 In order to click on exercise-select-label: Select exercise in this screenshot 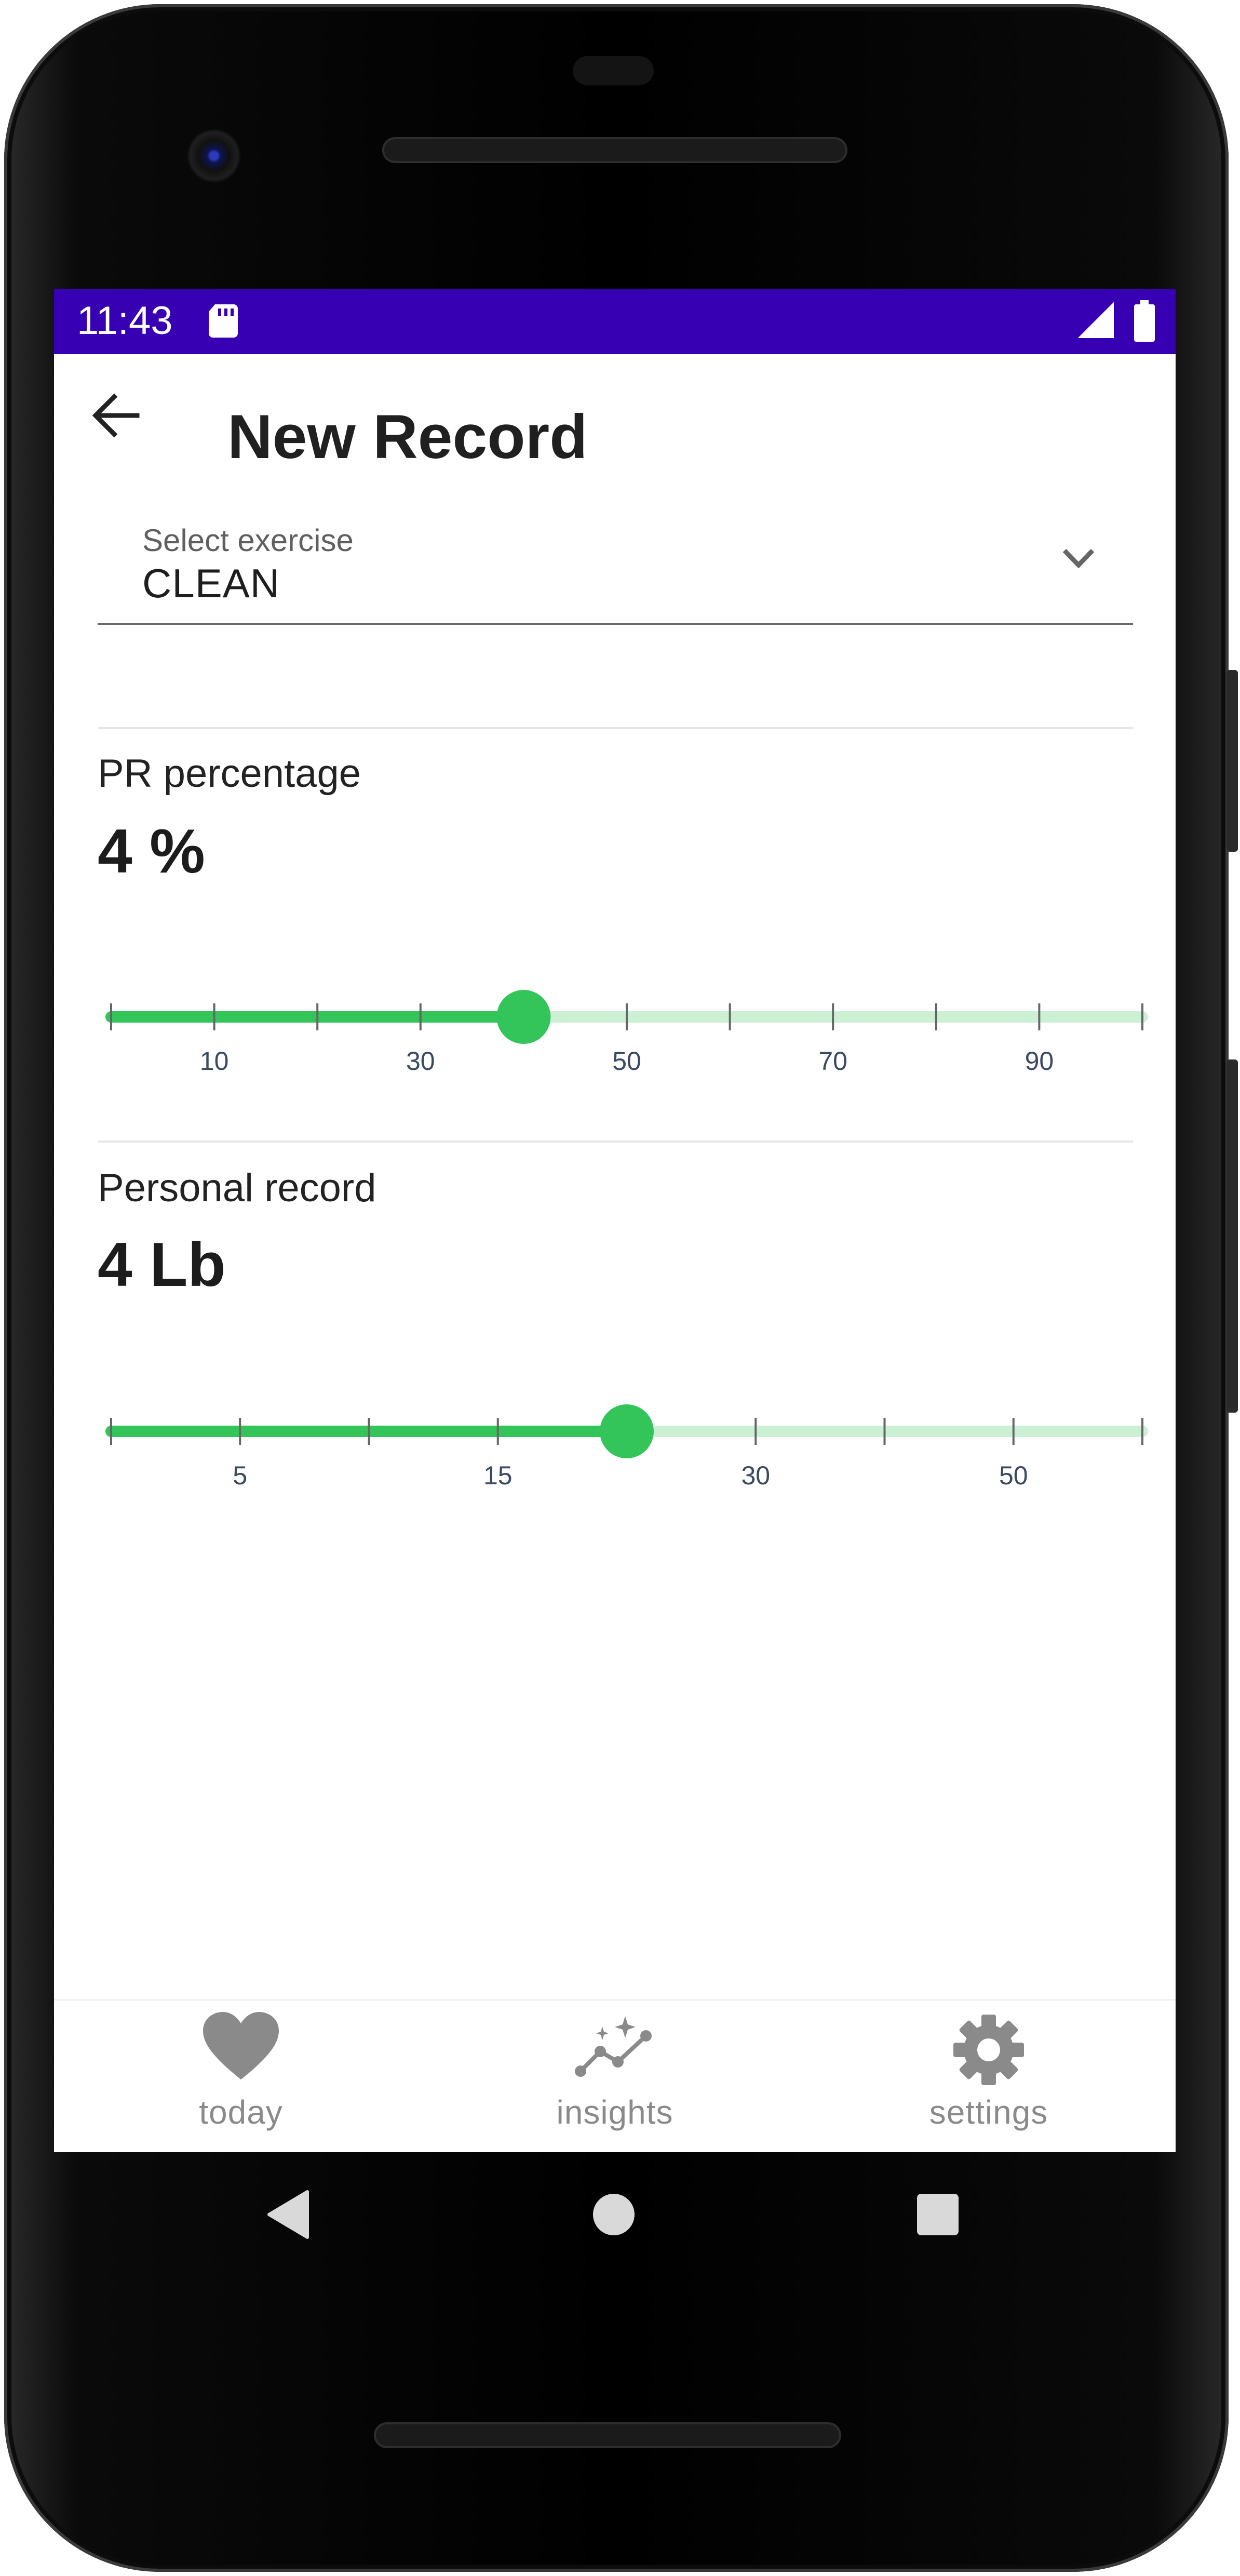, I will do `click(248, 541)`.